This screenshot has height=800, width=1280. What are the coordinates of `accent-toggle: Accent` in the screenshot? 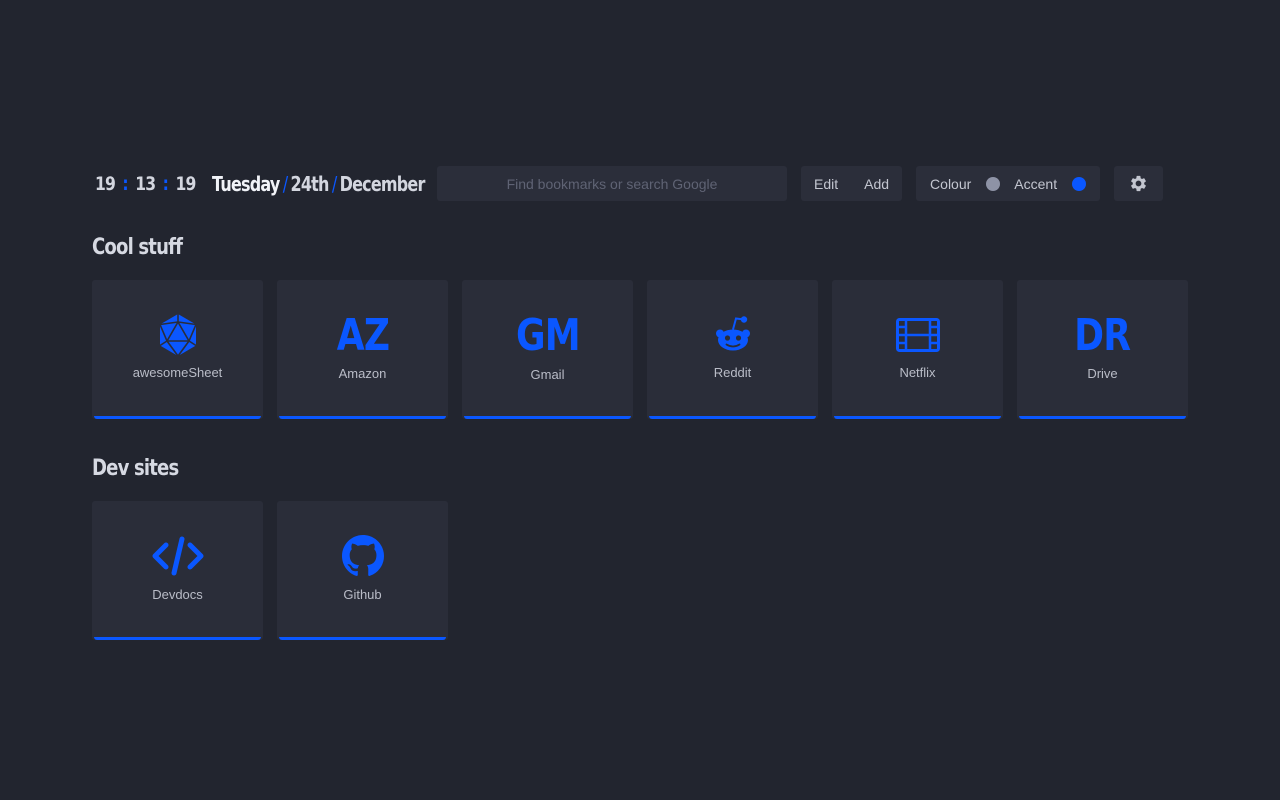 It's located at (1057, 183).